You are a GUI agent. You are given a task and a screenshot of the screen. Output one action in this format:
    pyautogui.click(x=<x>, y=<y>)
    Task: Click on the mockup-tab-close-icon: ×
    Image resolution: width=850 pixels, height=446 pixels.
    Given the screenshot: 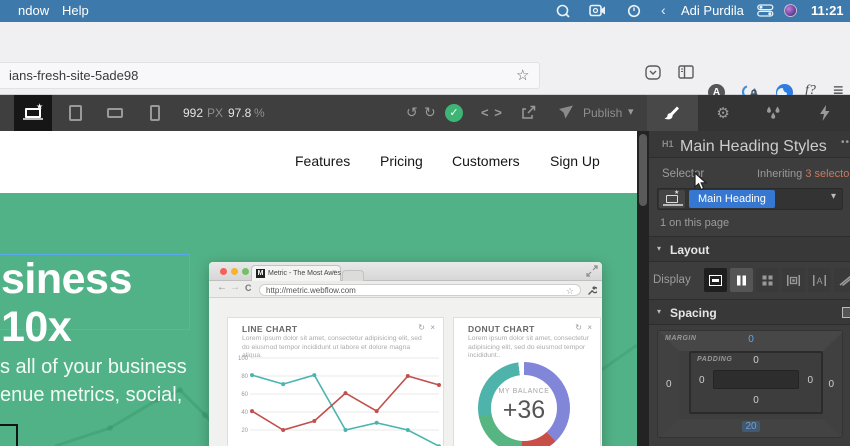 What is the action you would take?
    pyautogui.click(x=334, y=272)
    